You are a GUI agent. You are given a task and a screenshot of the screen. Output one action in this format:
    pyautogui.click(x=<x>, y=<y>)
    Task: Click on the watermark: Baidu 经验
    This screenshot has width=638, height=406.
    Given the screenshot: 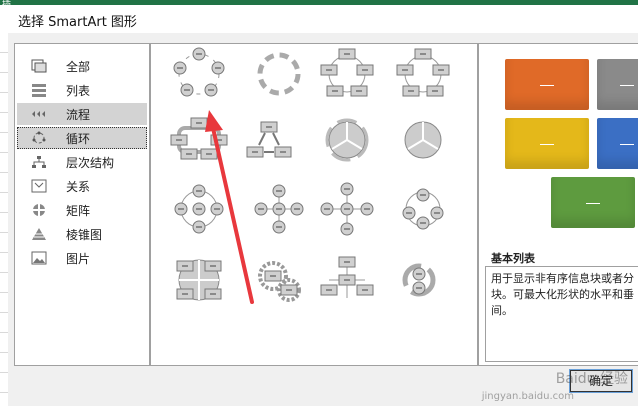 What is the action you would take?
    pyautogui.click(x=591, y=379)
    